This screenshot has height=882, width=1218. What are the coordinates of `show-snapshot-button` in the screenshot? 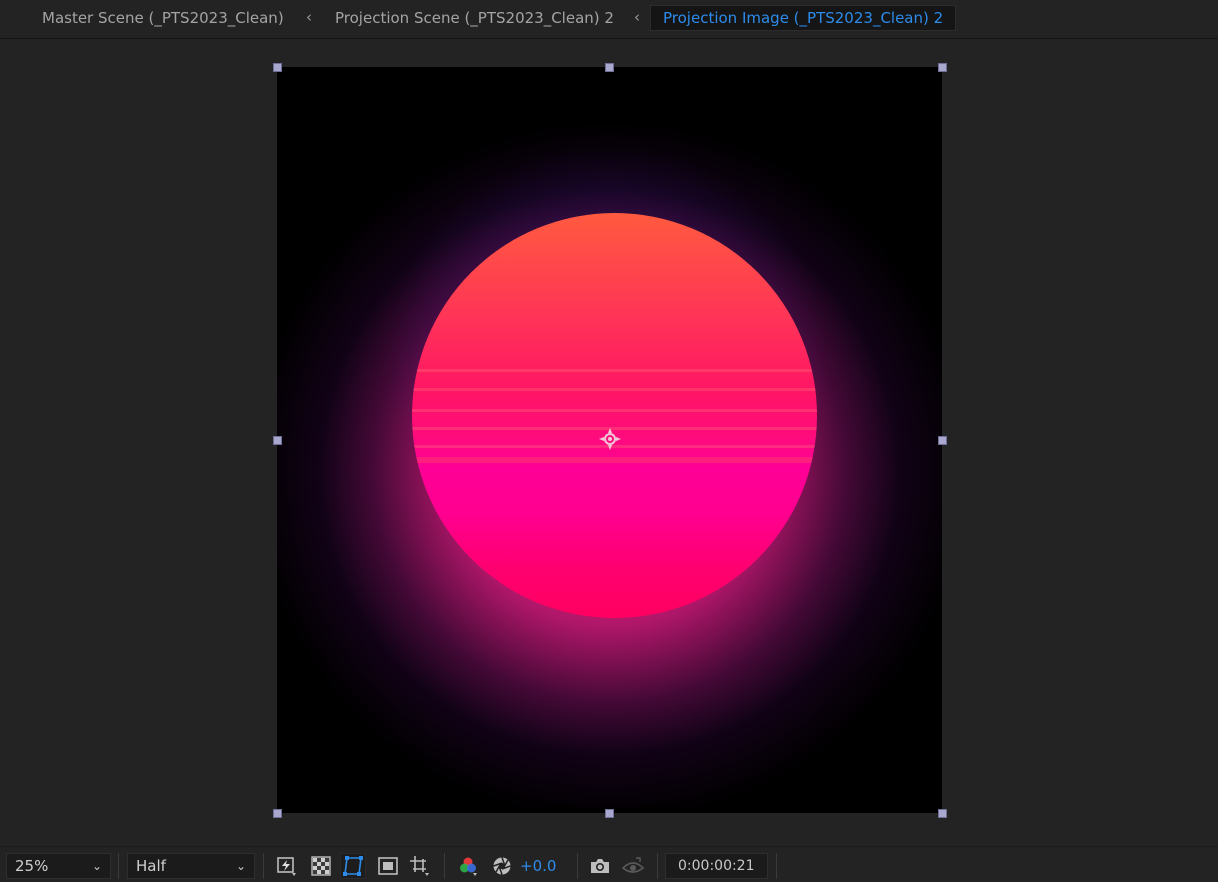 It's located at (633, 866).